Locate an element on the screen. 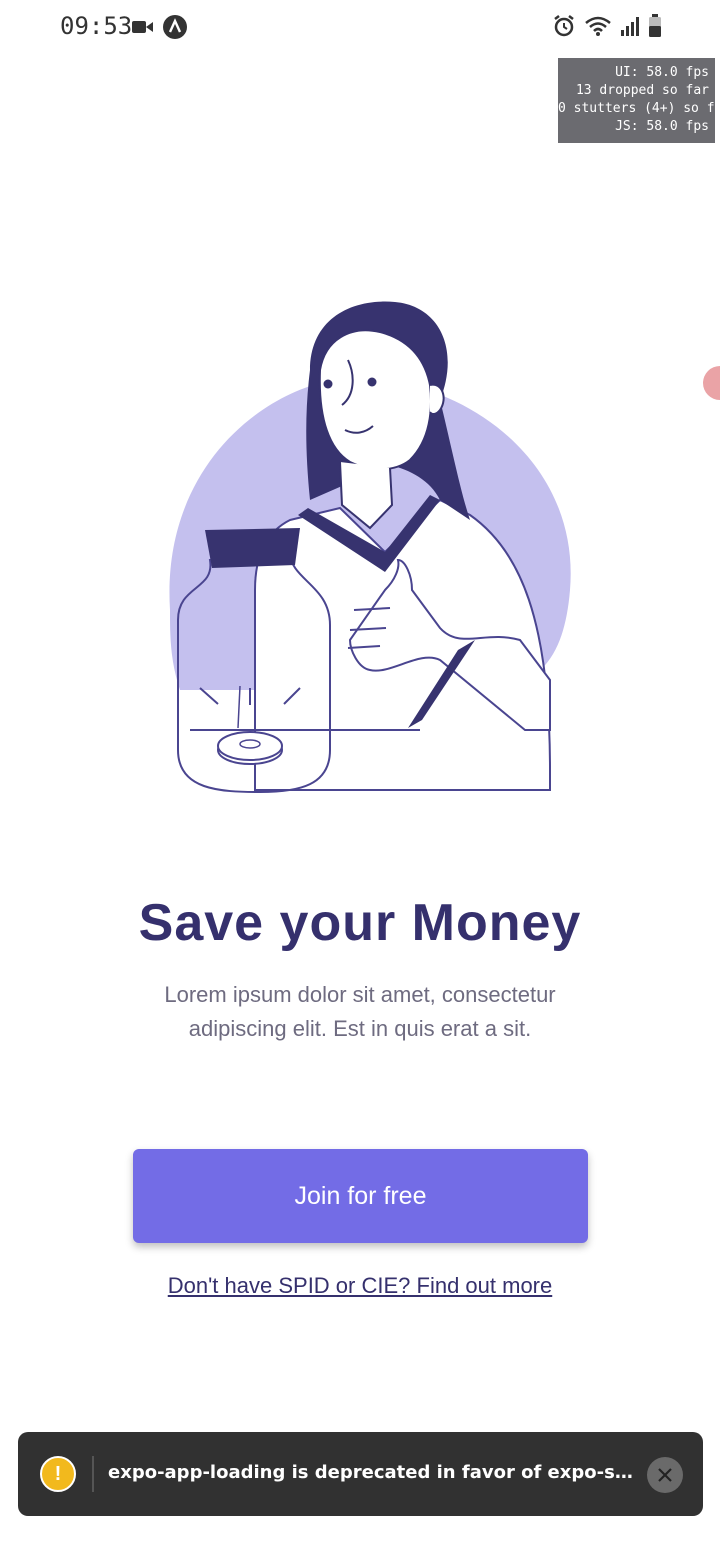  perf-ui-fps: UI: 58.0 fps is located at coordinates (662, 72).